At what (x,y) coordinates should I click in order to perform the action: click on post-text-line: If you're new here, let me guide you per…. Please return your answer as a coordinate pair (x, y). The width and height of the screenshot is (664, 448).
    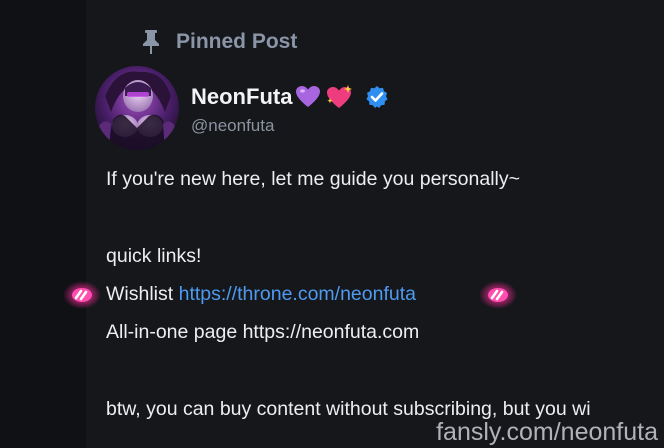
    Looking at the image, I should click on (313, 179).